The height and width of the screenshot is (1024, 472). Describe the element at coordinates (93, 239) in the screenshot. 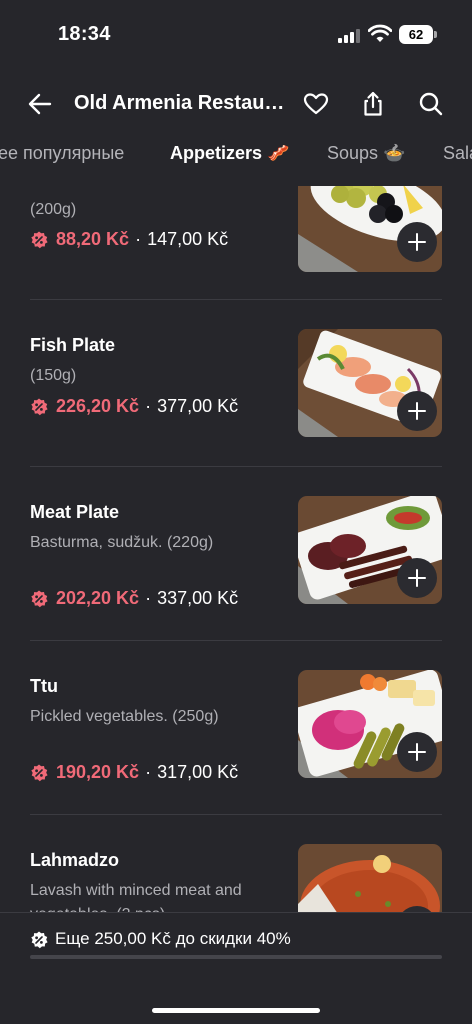

I see `discounted-price: 88,20 Kč` at that location.